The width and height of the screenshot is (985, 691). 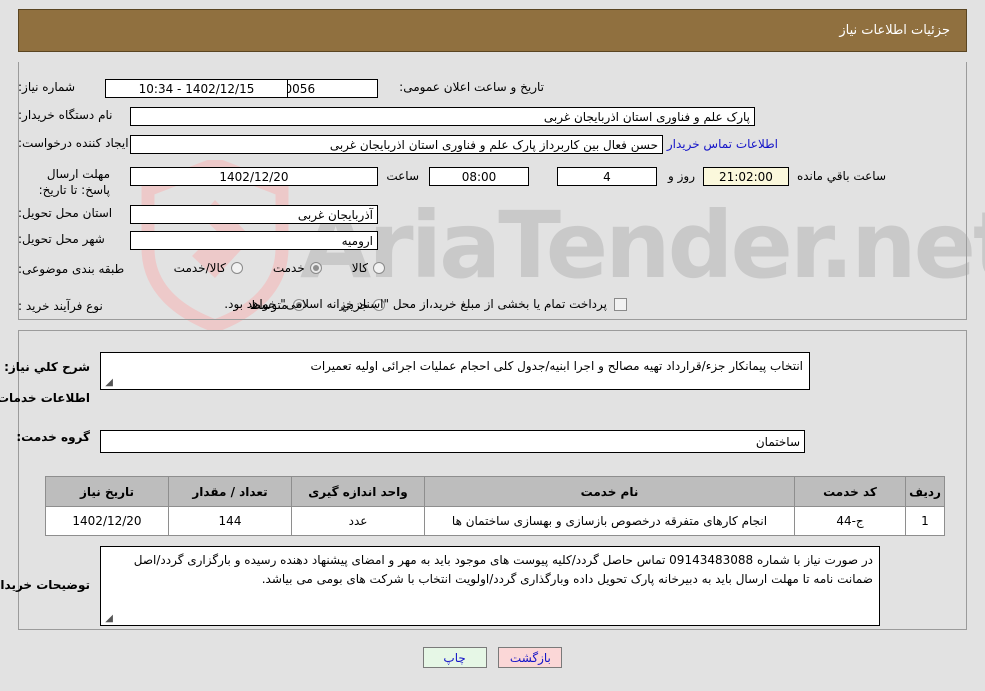 What do you see at coordinates (199, 268) in the screenshot?
I see `radio-kala-khedmat-label: کالا/خدمت` at bounding box center [199, 268].